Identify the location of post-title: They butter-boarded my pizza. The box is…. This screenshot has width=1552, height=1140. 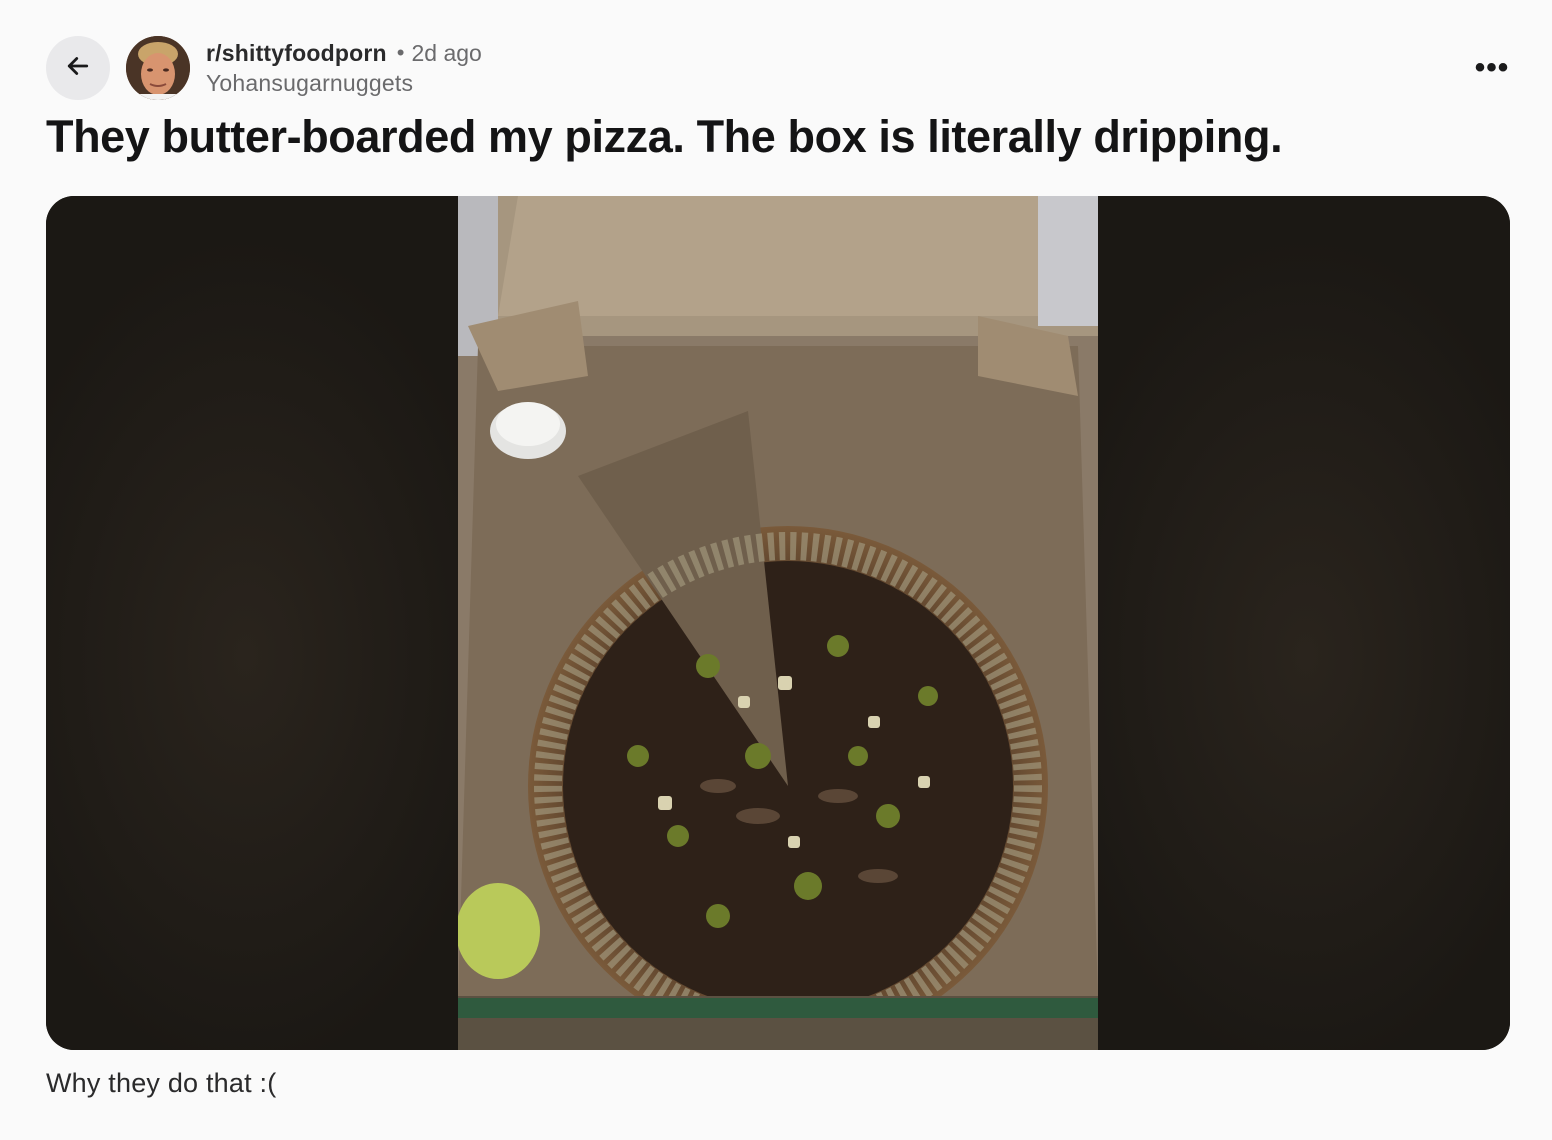
(664, 136).